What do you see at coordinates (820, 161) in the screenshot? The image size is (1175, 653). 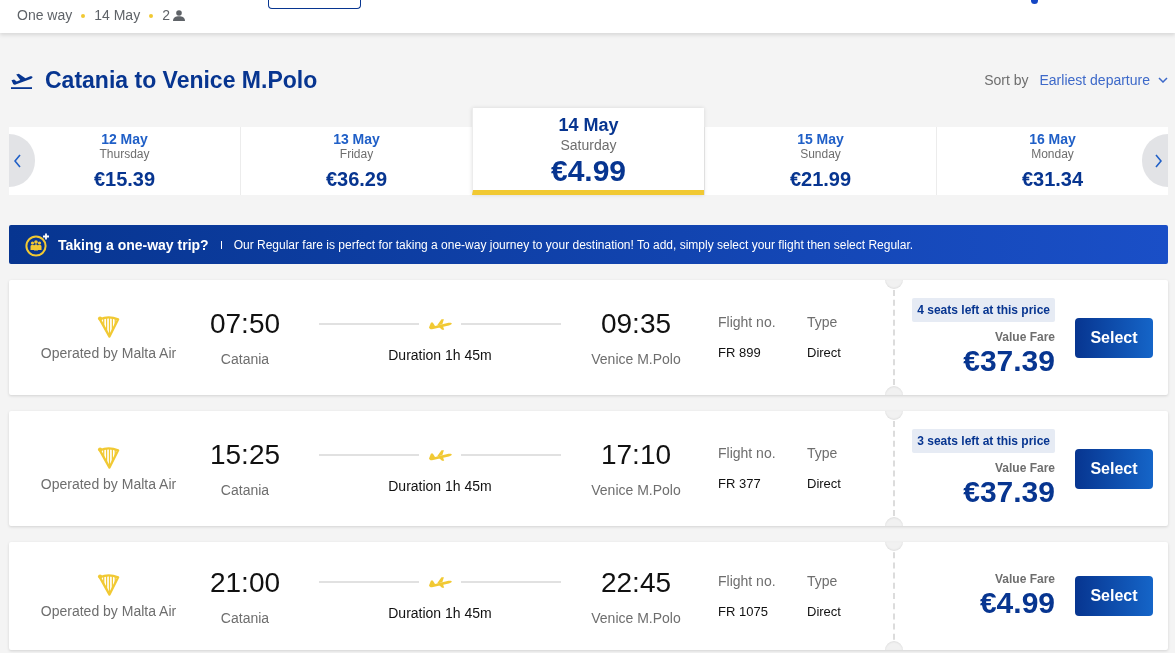 I see `date-tab: 15 May Sunday €21.99` at bounding box center [820, 161].